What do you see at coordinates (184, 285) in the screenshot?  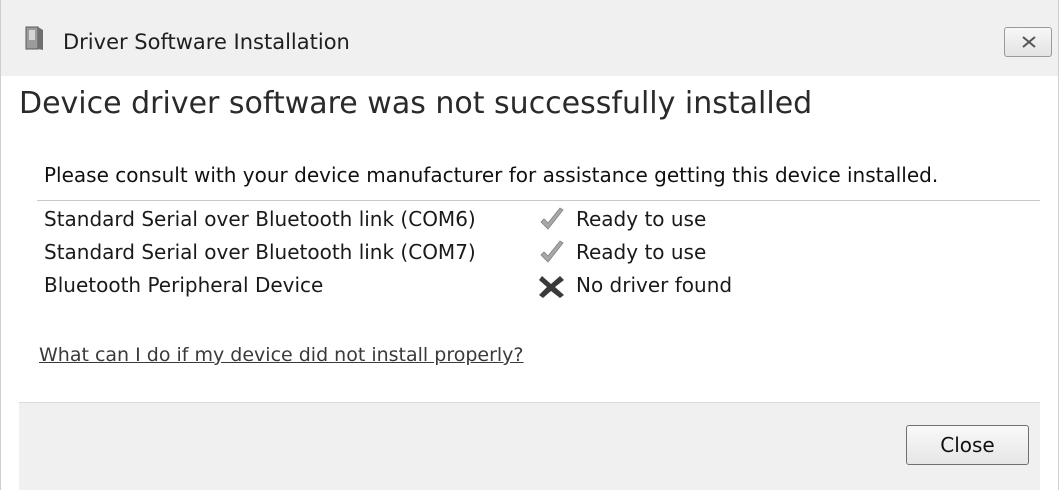 I see `device-name: Bluetooth Peripheral Device` at bounding box center [184, 285].